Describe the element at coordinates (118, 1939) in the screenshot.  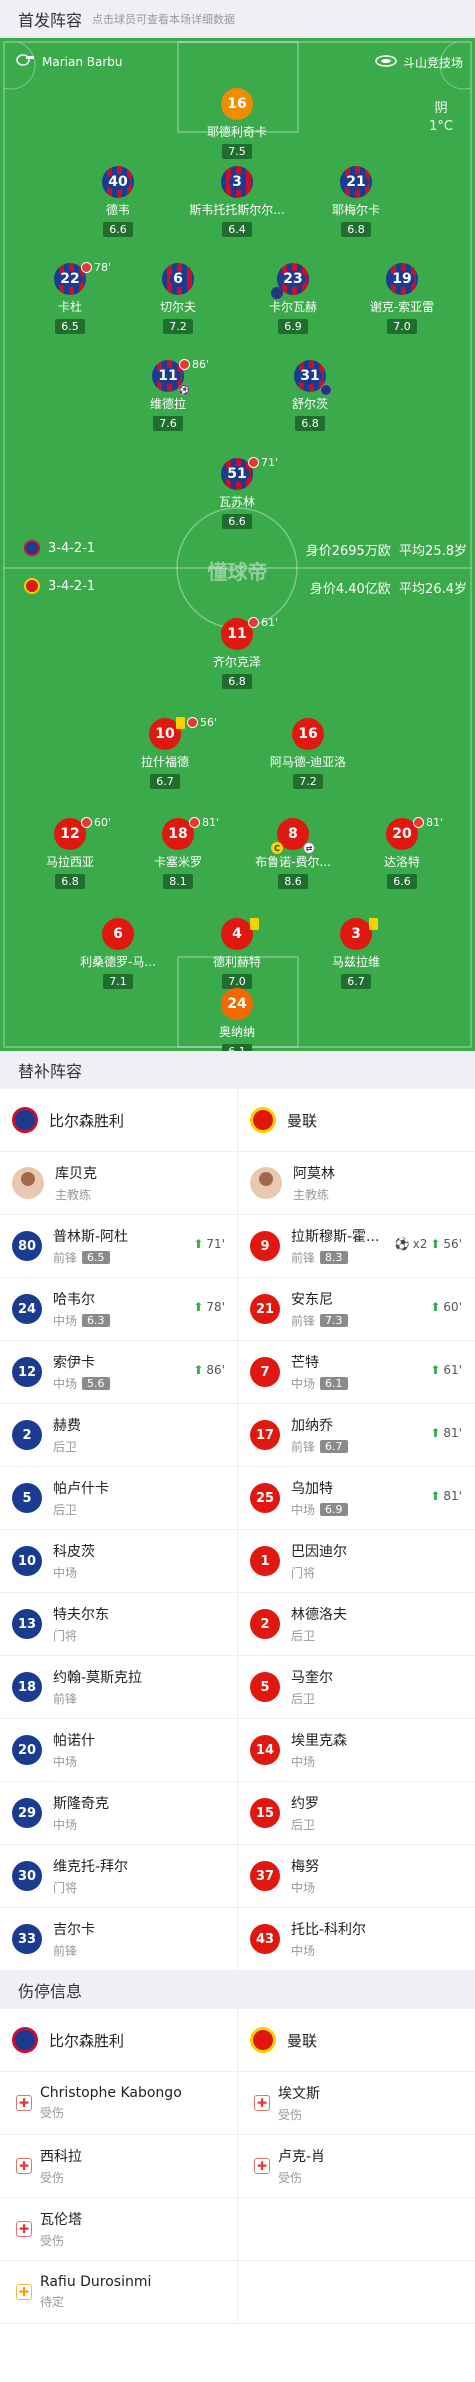
I see `sub-player: 33 吉尔卡 前锋` at that location.